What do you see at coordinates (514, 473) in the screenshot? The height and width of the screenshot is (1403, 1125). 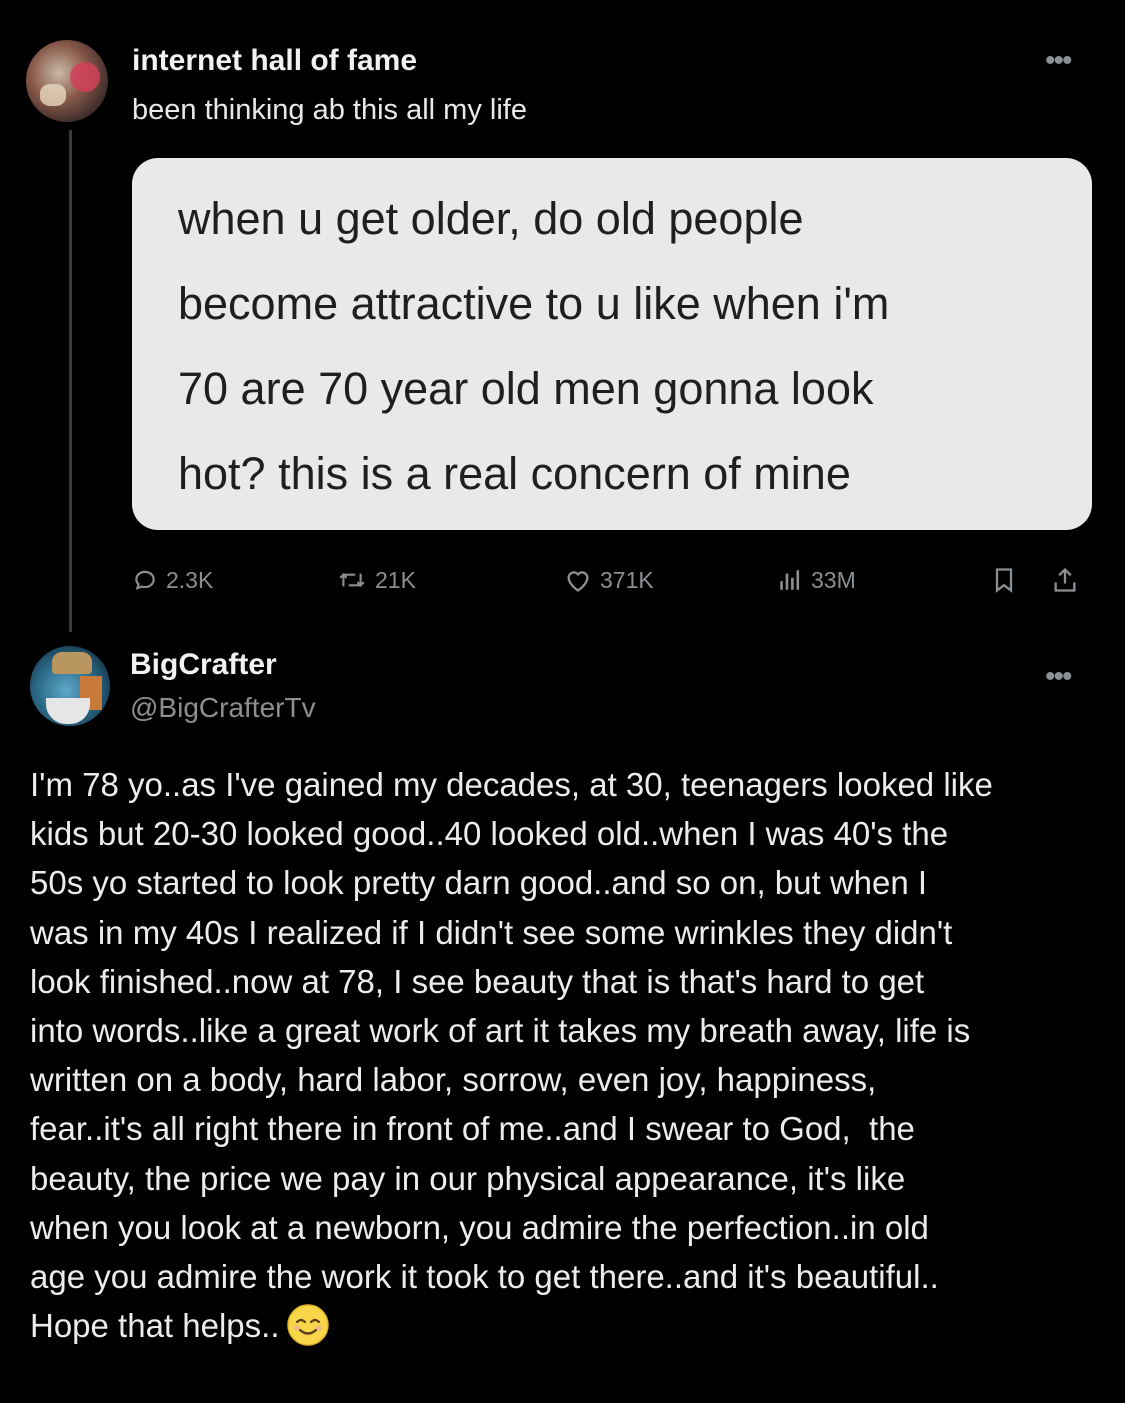 I see `quote-line: hot? this is a real concern of mine` at bounding box center [514, 473].